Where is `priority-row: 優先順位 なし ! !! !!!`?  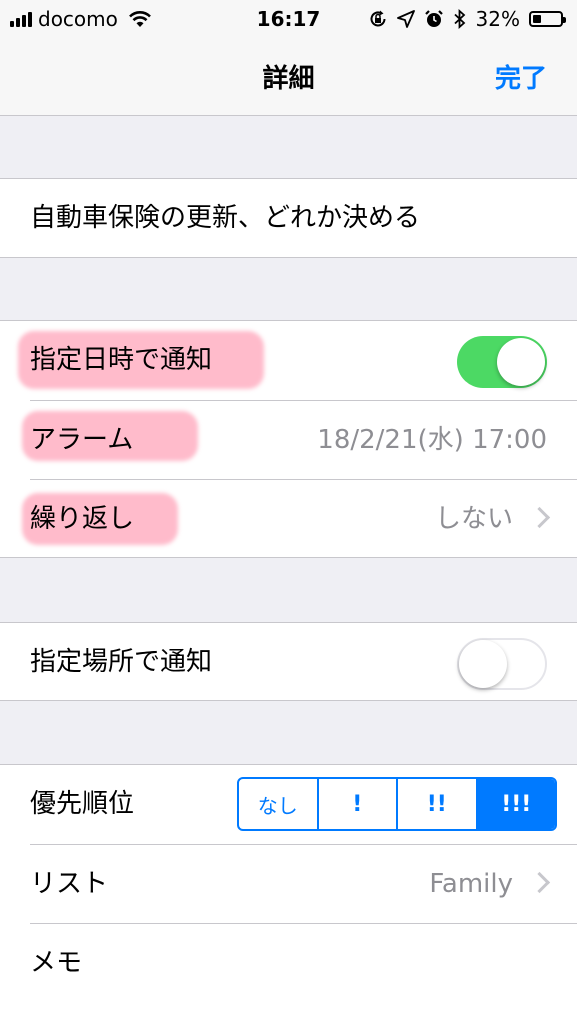 priority-row: 優先順位 なし ! !! !!! is located at coordinates (288, 804).